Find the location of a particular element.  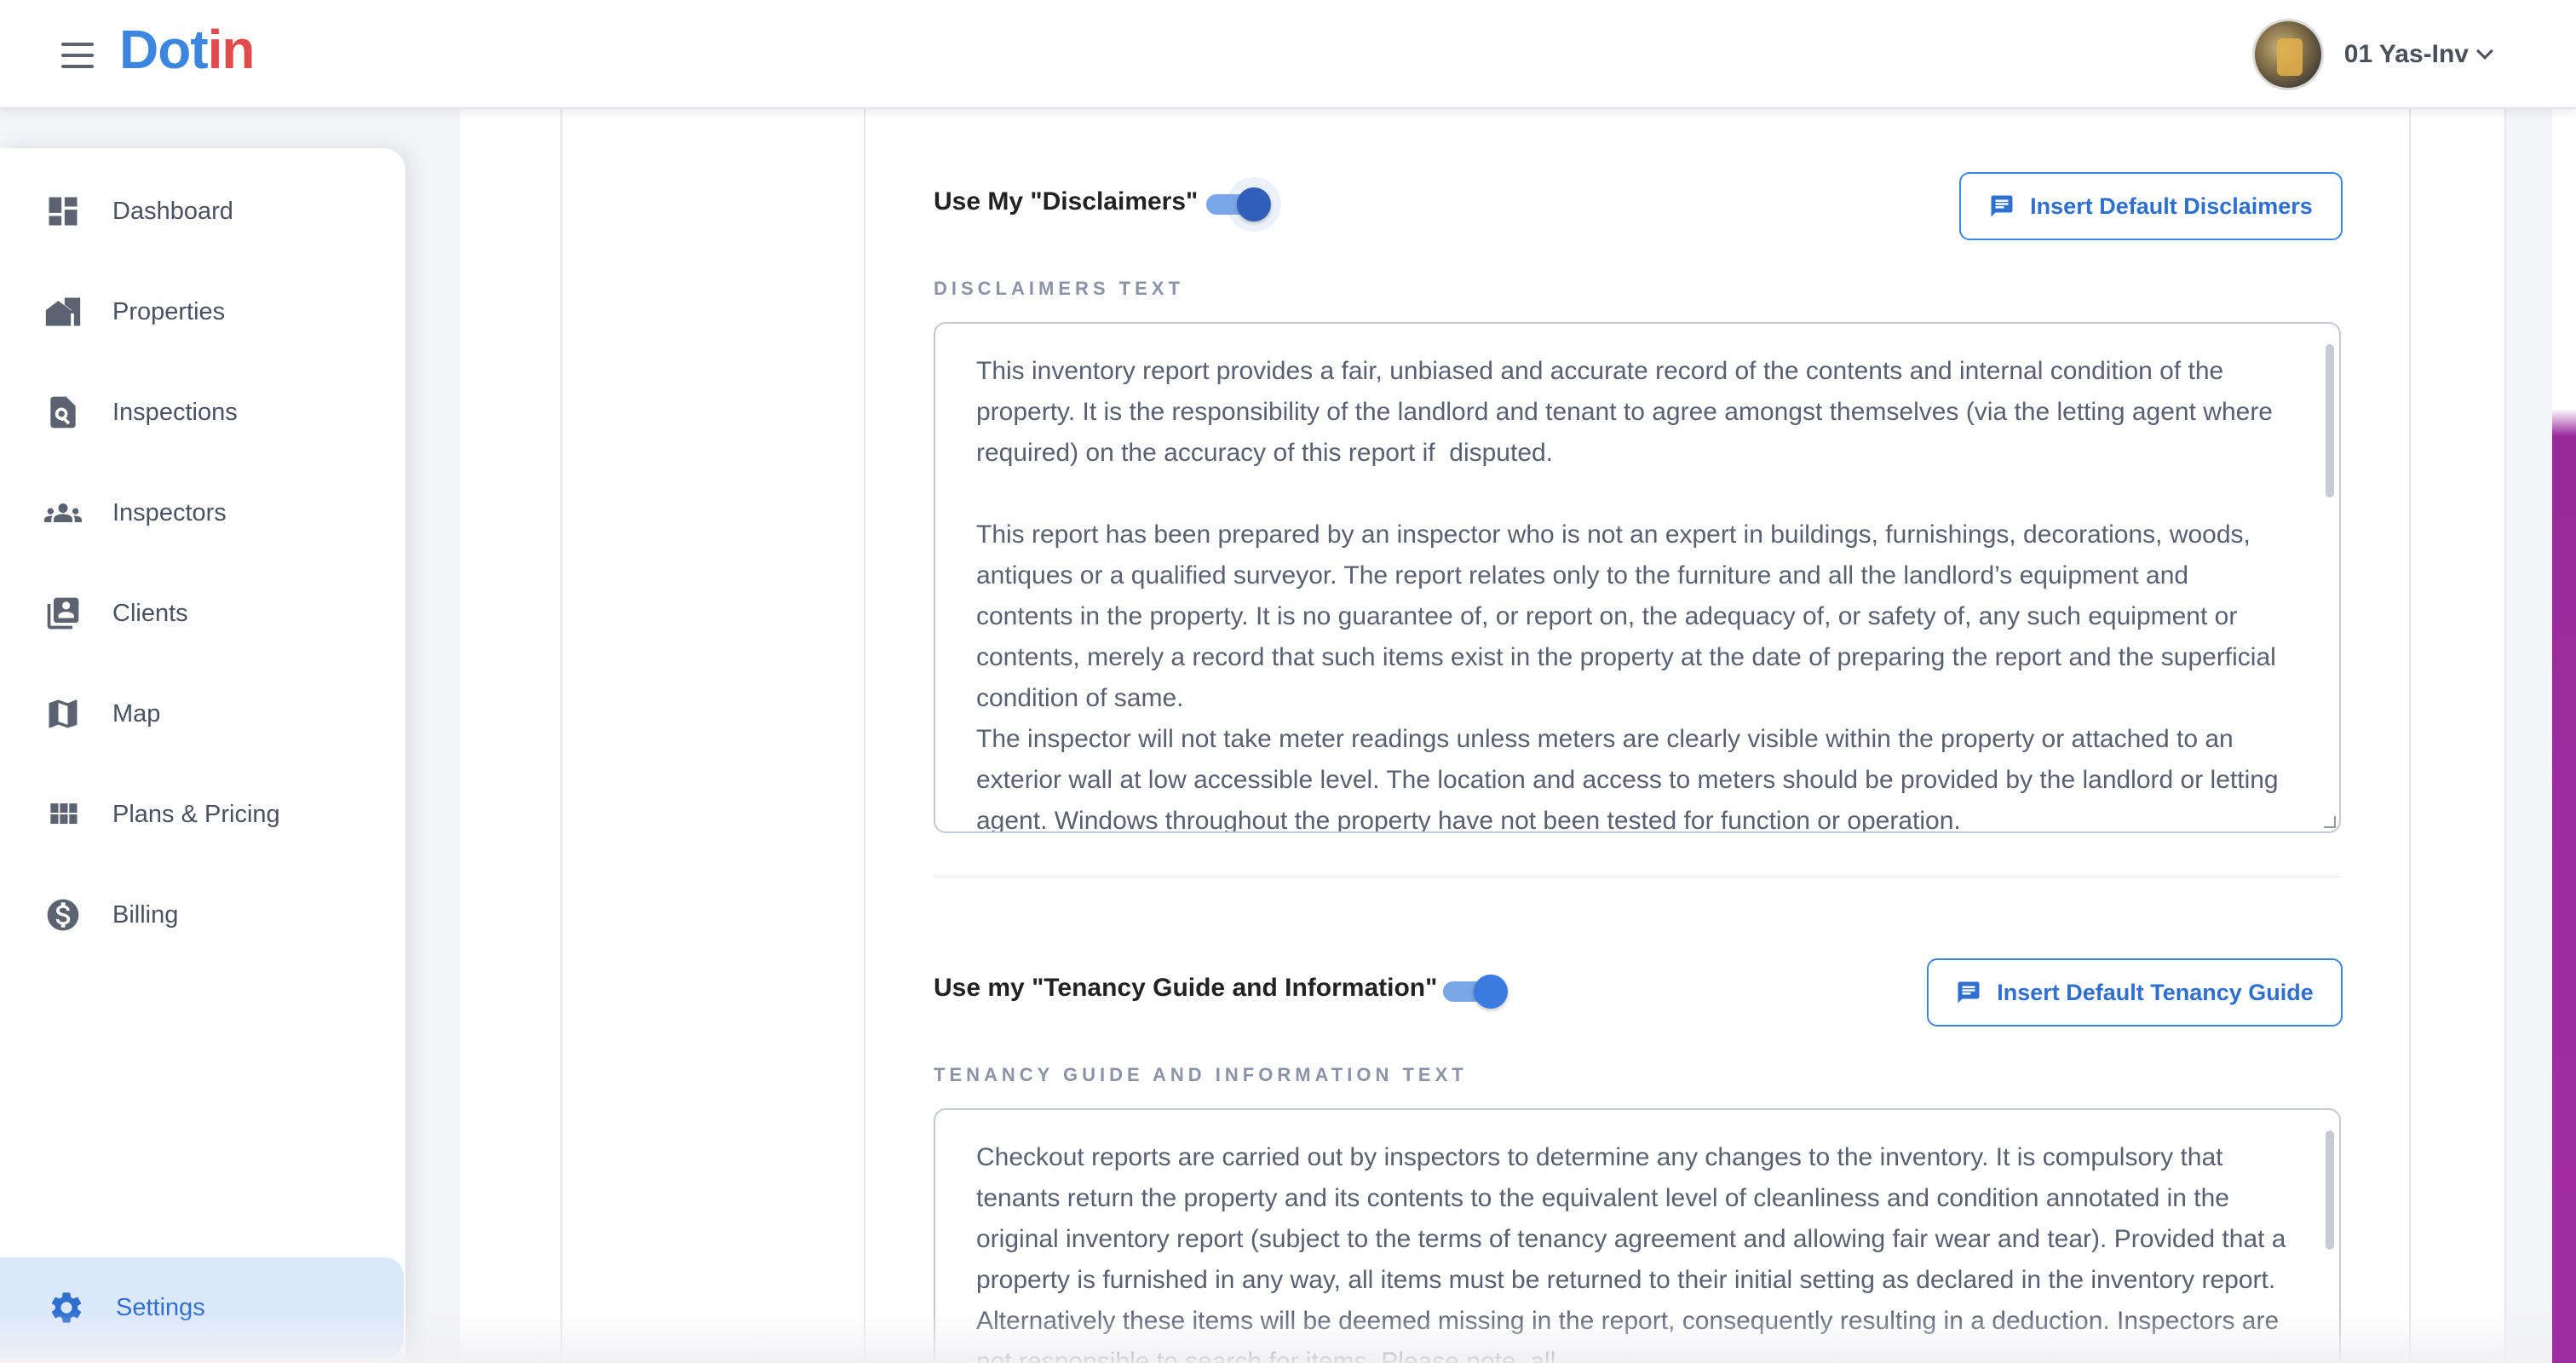

window-scrollbar is located at coordinates (2564, 681).